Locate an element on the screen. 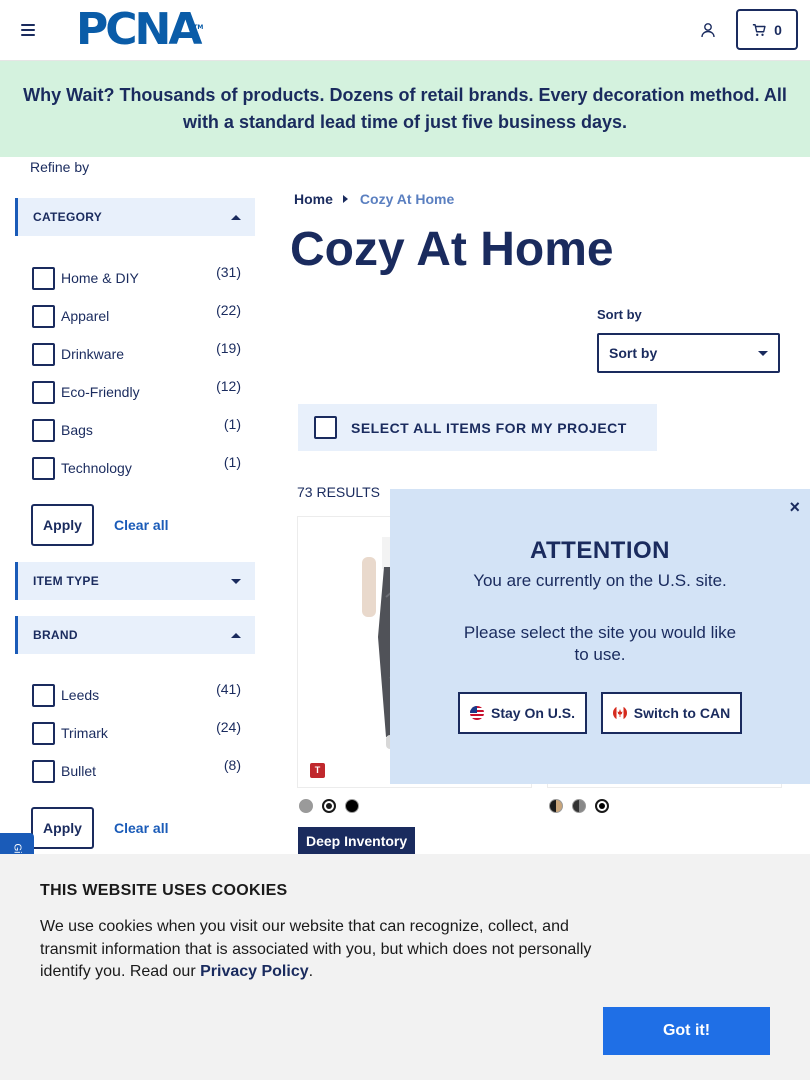 This screenshot has height=1080, width=810. filter-count: (31) is located at coordinates (228, 272).